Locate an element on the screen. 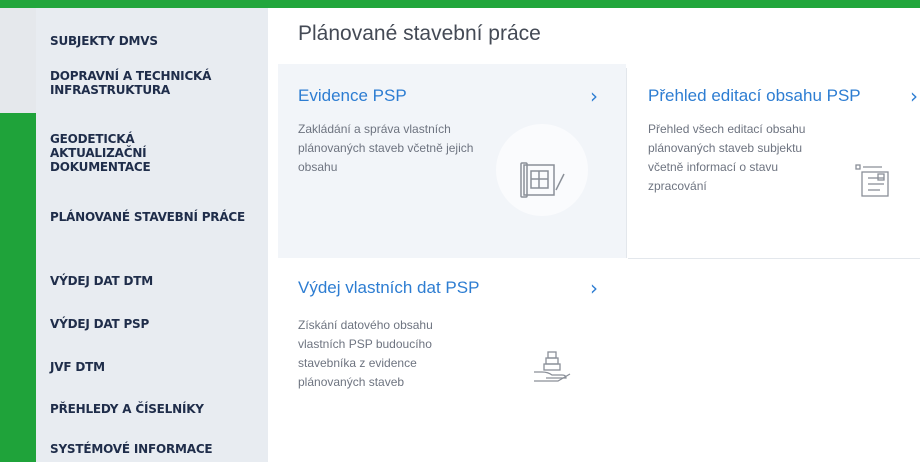 The width and height of the screenshot is (920, 462). card-prehled-editaci-title: Přehled editací obsahu PSP is located at coordinates (754, 96).